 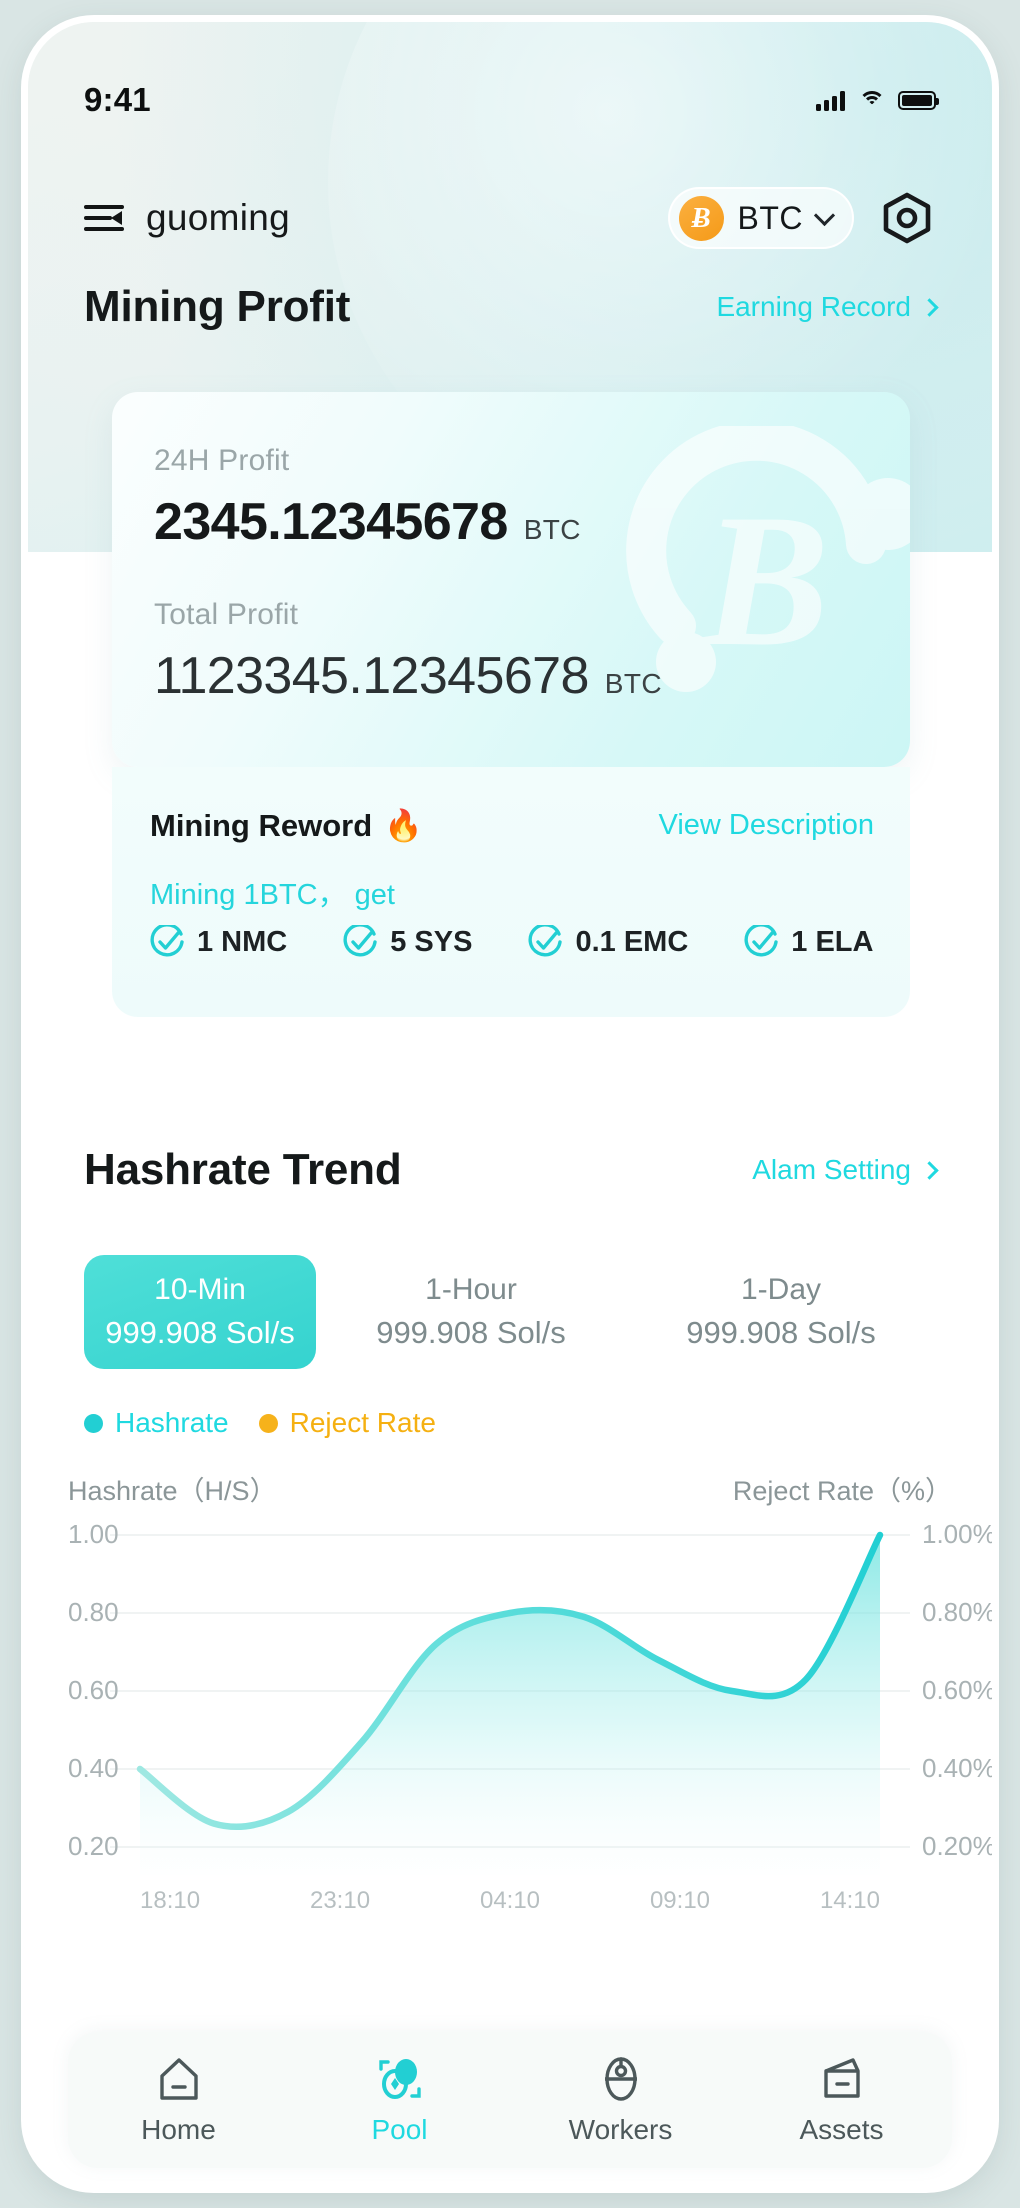 I want to click on reward-item-label: 5 SYS, so click(x=431, y=941).